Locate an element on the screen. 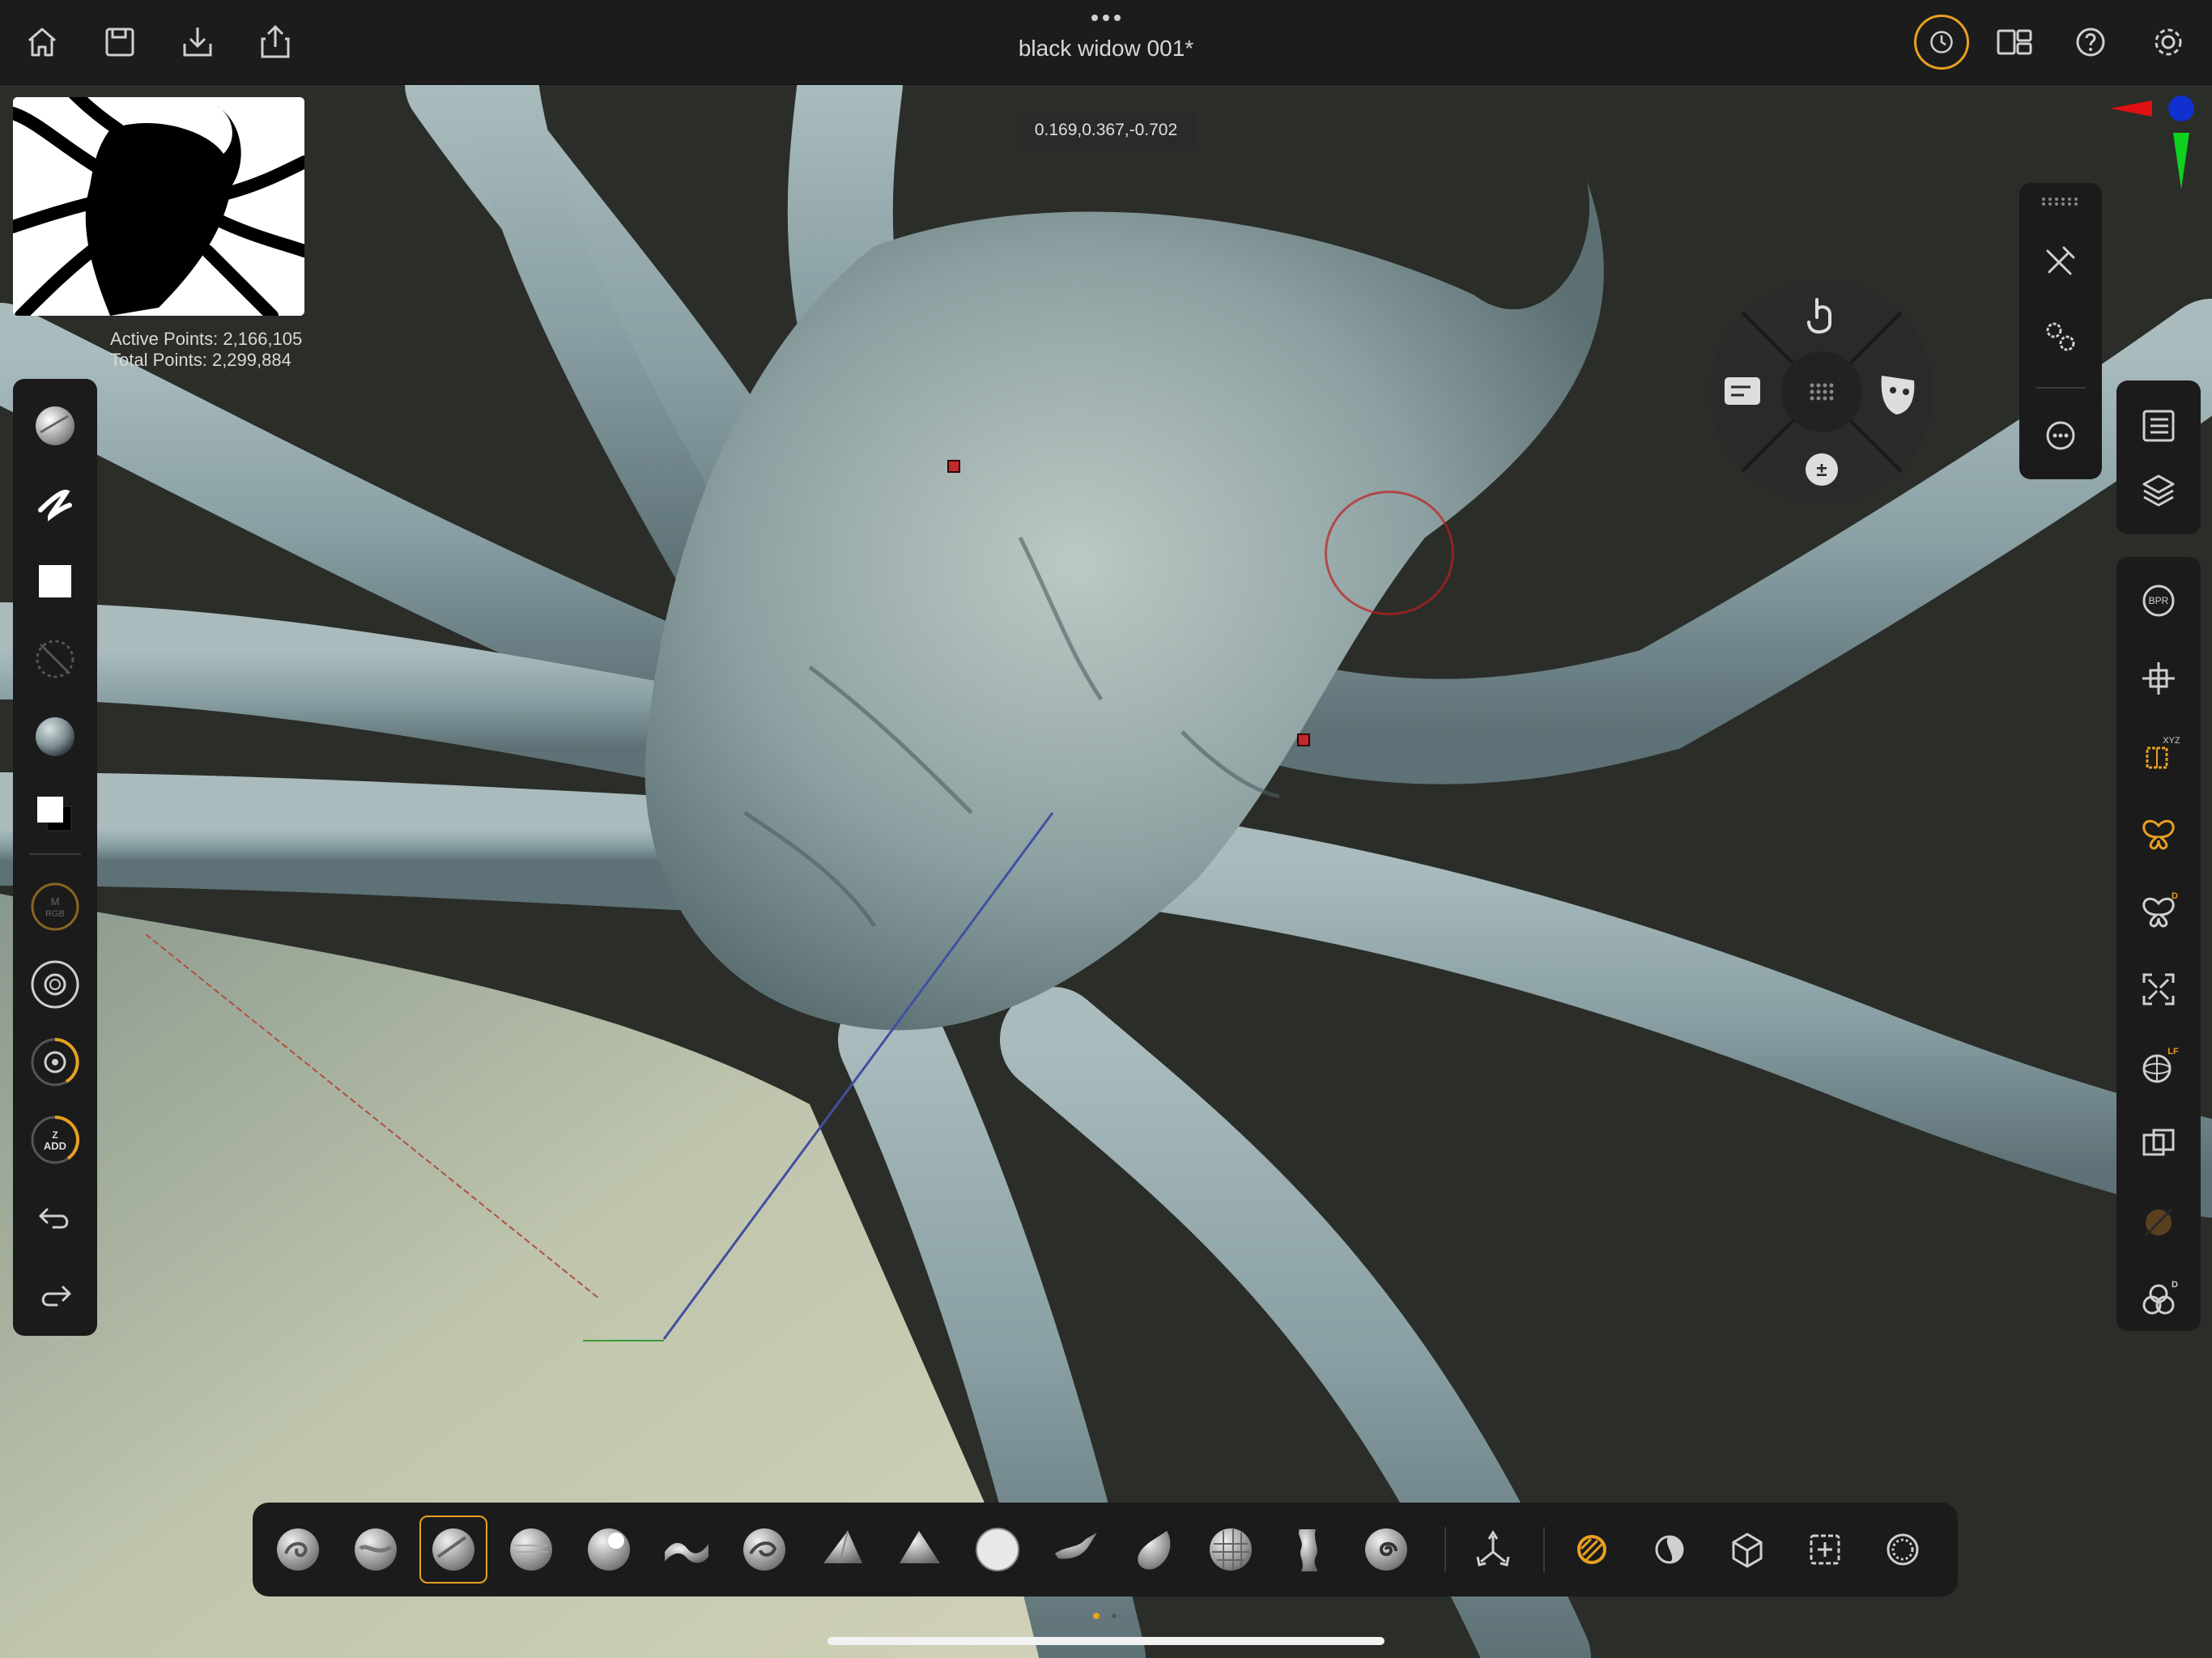  right-toolbar: BPR XYZ D LF D is located at coordinates (2159, 944).